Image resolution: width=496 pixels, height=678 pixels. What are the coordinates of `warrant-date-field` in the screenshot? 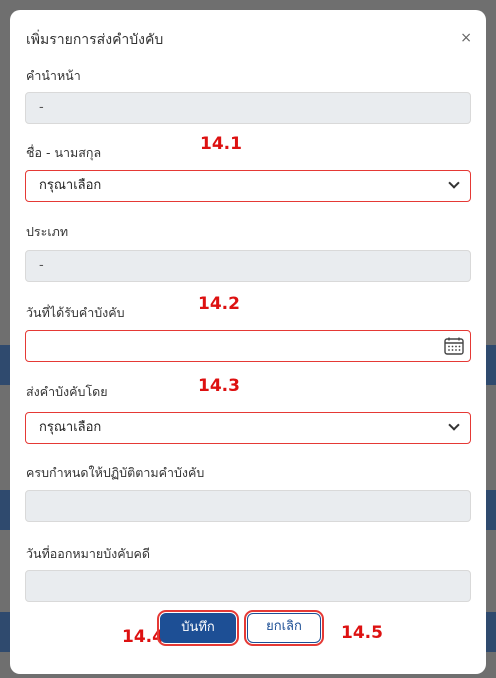 It's located at (248, 586).